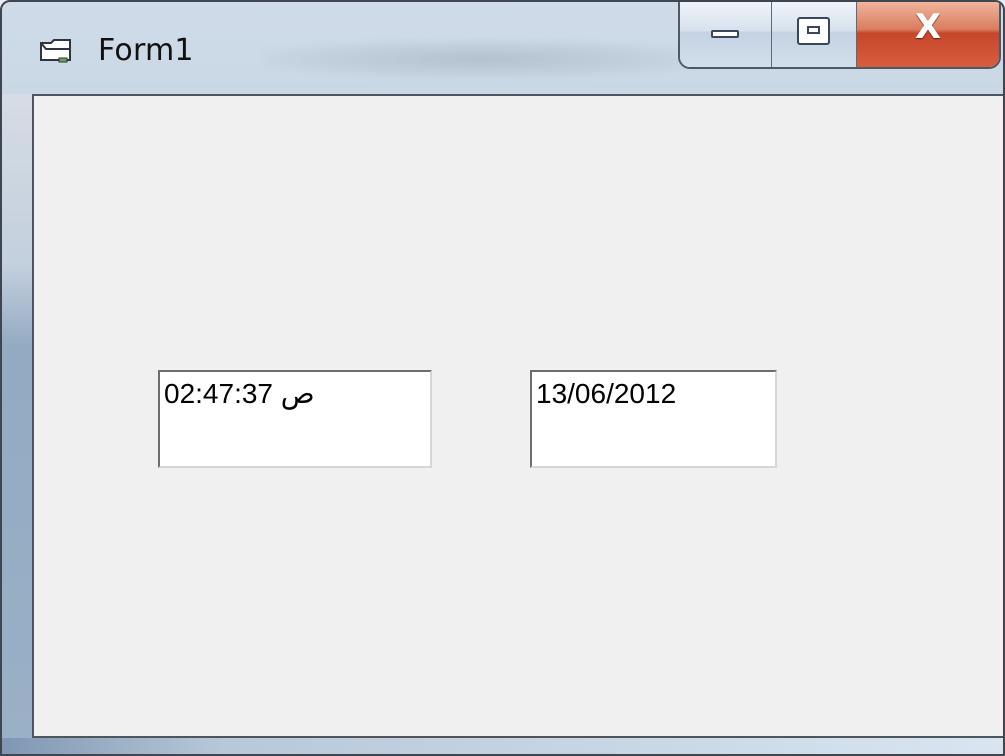 Image resolution: width=1005 pixels, height=756 pixels. I want to click on title-bar: Form1 X, so click(502, 48).